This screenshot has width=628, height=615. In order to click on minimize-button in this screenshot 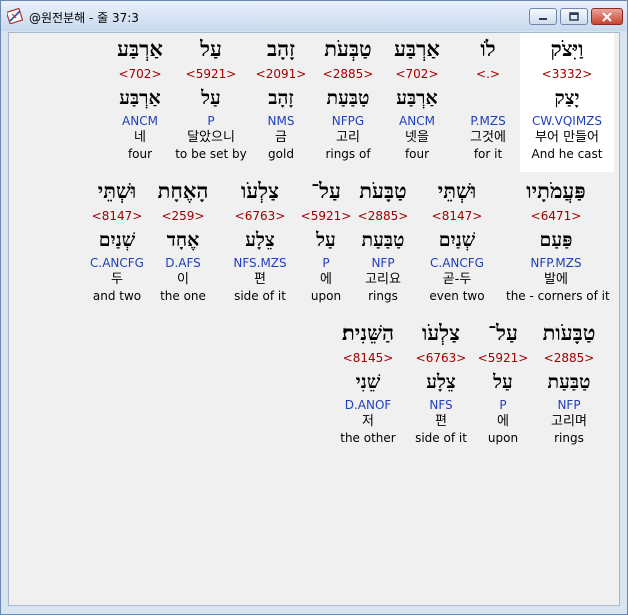, I will do `click(543, 16)`.